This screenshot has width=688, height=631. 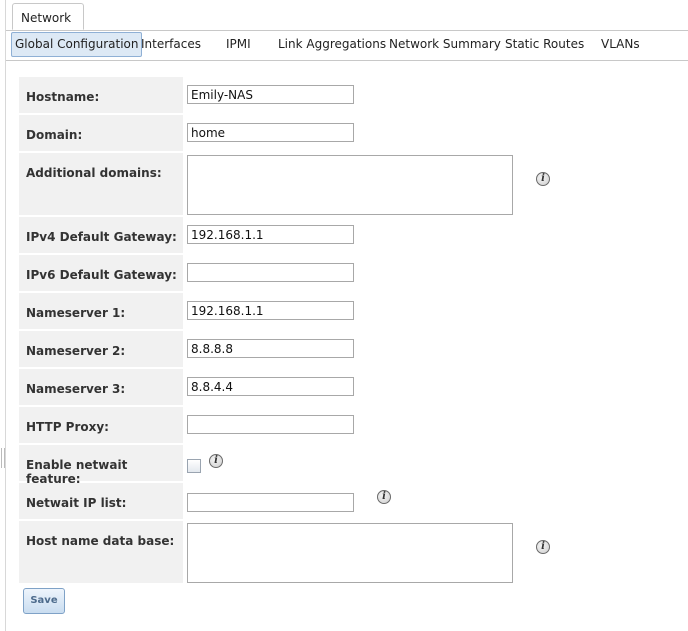 I want to click on row-ipv6-gateway: IPv6 Default Gateway:, so click(x=353, y=273).